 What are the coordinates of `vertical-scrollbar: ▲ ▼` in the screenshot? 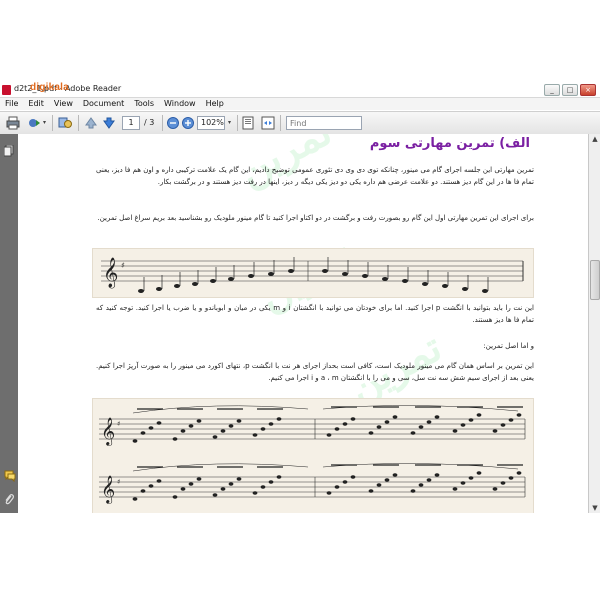 It's located at (594, 323).